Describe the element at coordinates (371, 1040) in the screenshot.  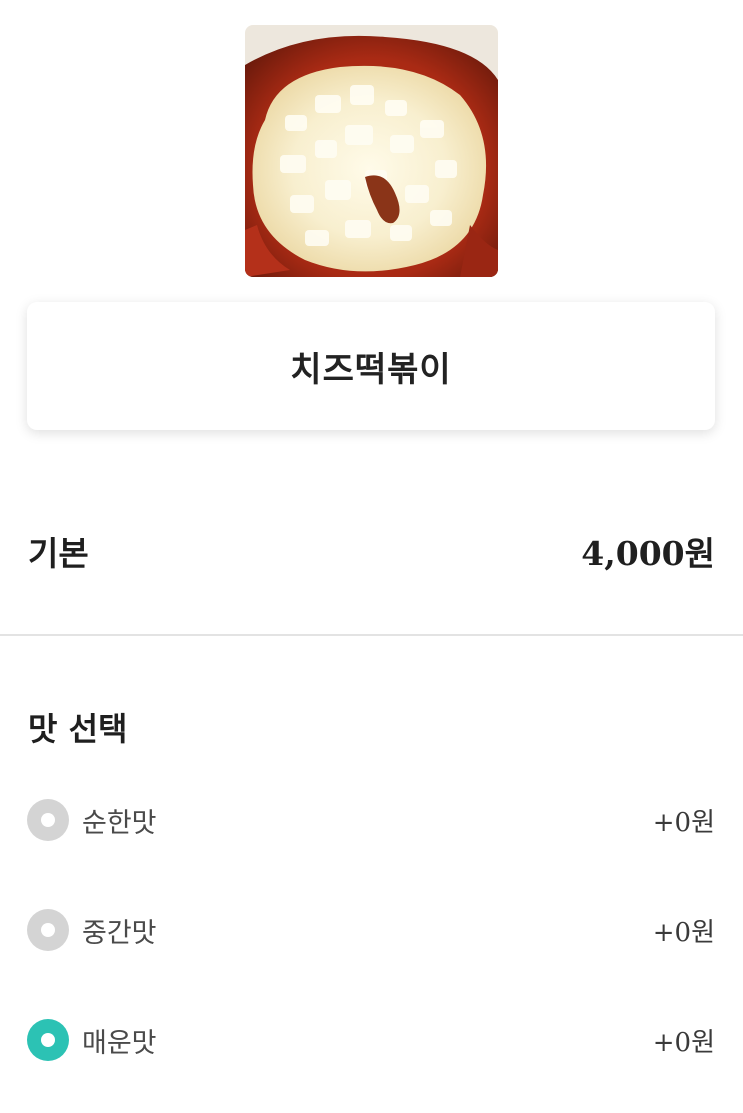
I see `flavor-option-spicy: 매운맛 +0원` at that location.